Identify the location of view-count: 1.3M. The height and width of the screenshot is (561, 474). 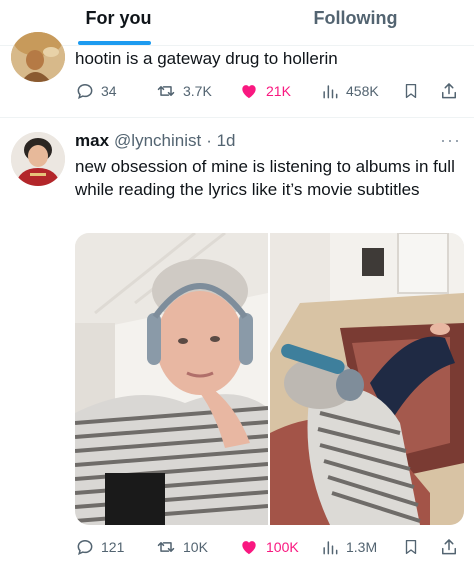
(362, 547).